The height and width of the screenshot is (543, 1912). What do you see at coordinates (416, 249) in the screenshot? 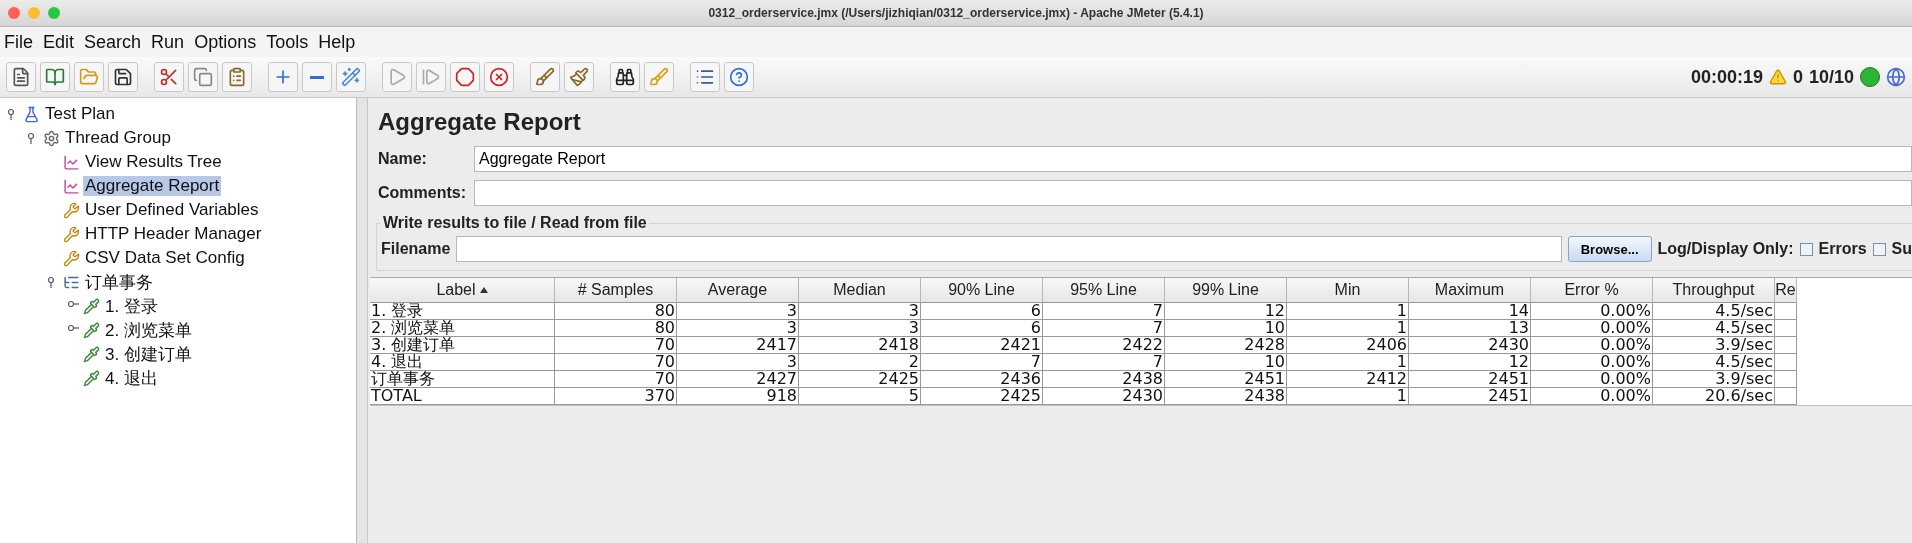
I see `filename-label: Filename` at bounding box center [416, 249].